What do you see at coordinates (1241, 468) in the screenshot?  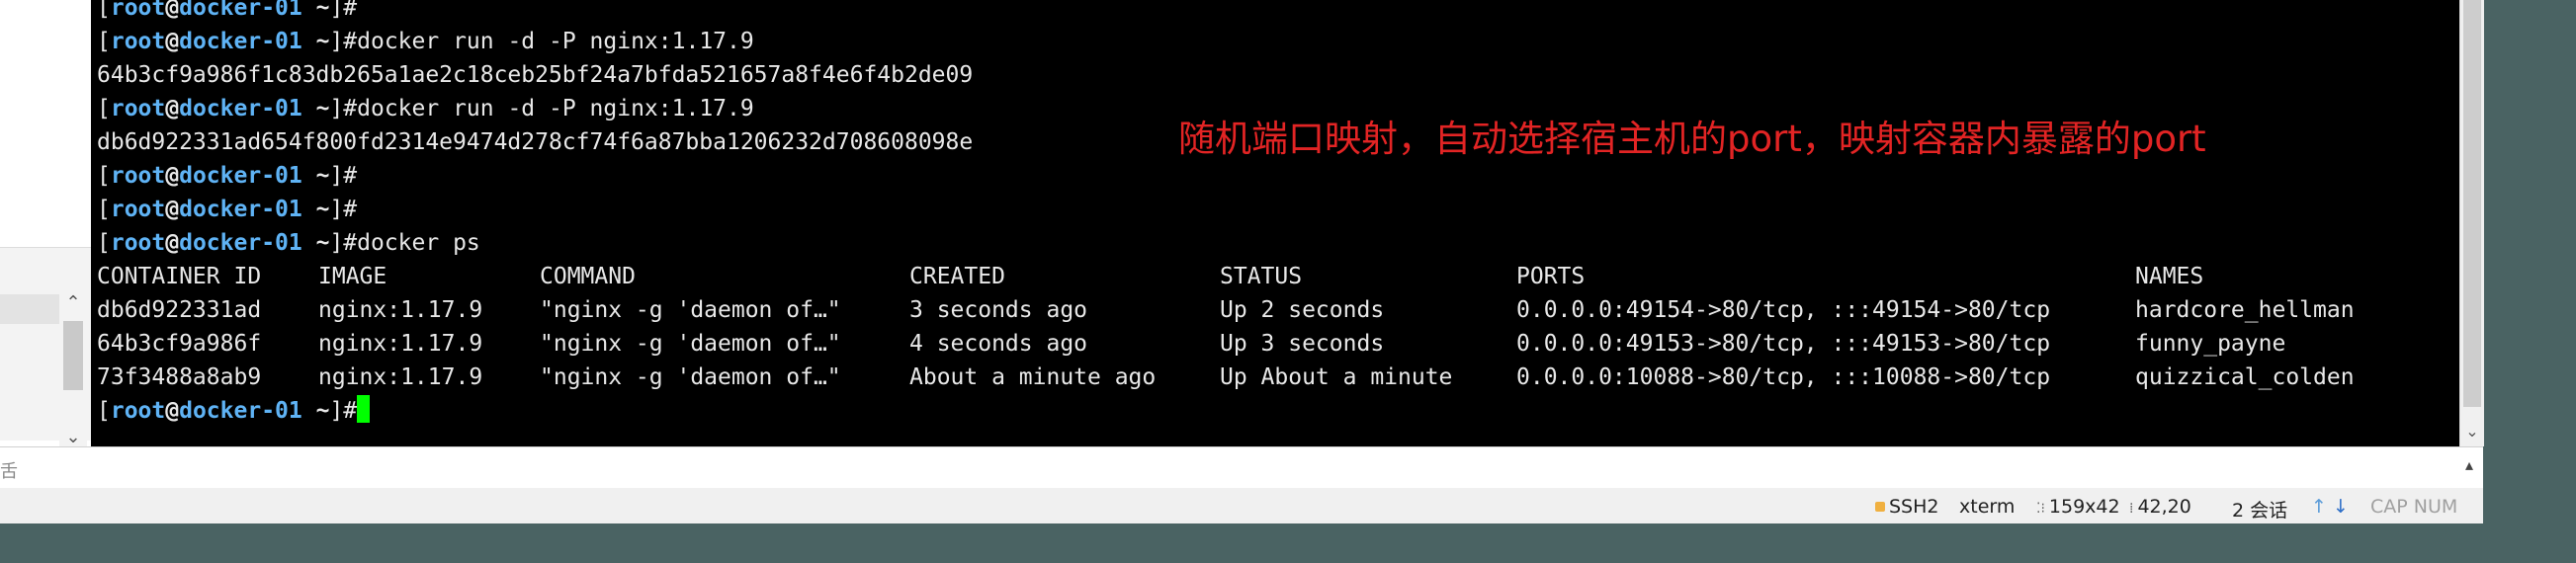 I see `command-input-bar: 舌 ▴` at bounding box center [1241, 468].